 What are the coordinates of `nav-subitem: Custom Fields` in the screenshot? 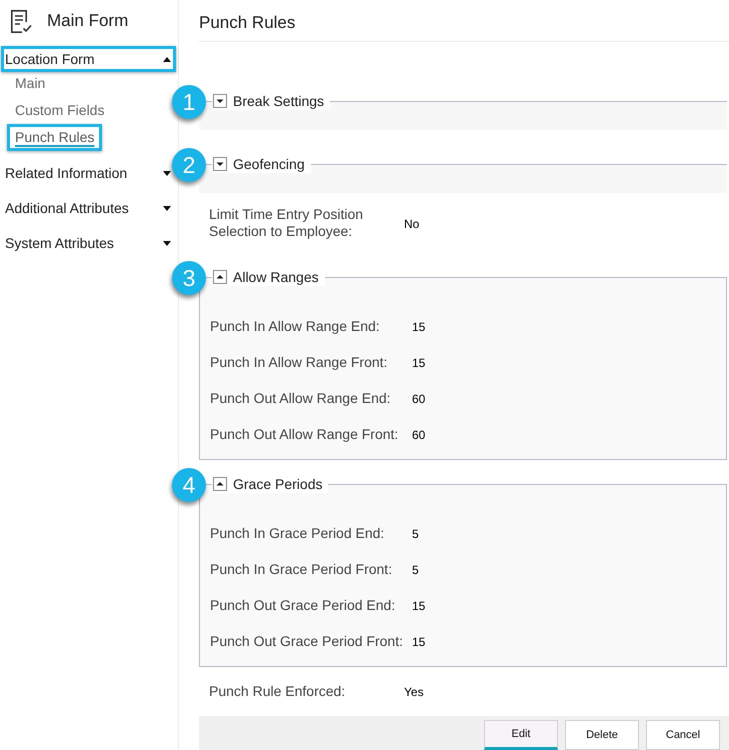 It's located at (59, 110).